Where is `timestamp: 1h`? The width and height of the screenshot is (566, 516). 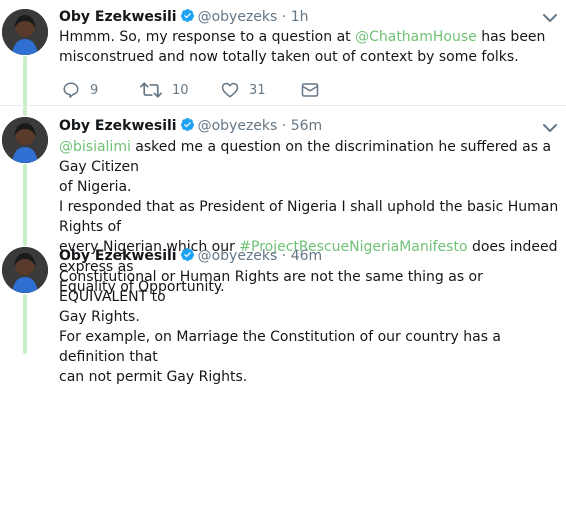
timestamp: 1h is located at coordinates (300, 17).